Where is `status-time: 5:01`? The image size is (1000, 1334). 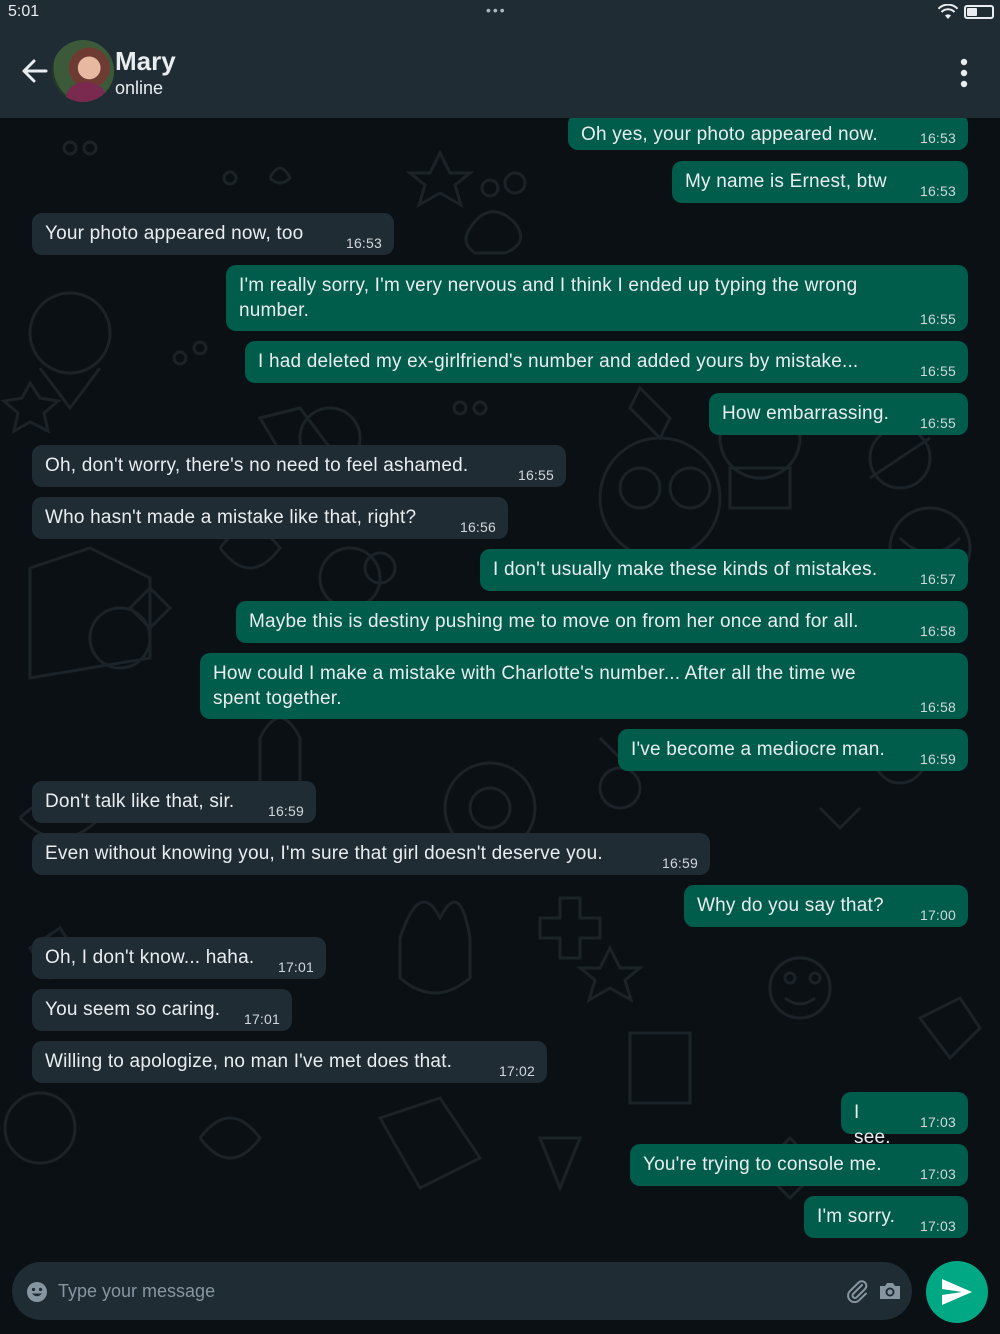
status-time: 5:01 is located at coordinates (24, 11).